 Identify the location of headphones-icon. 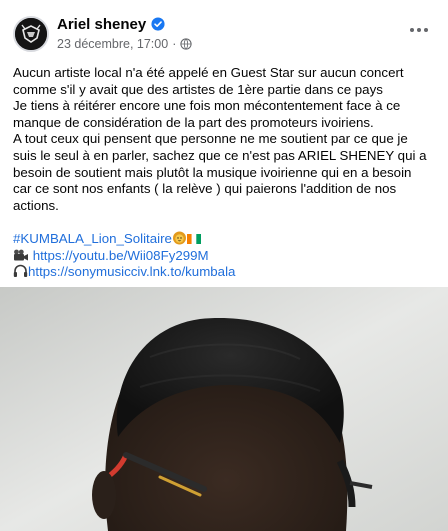
(20, 271).